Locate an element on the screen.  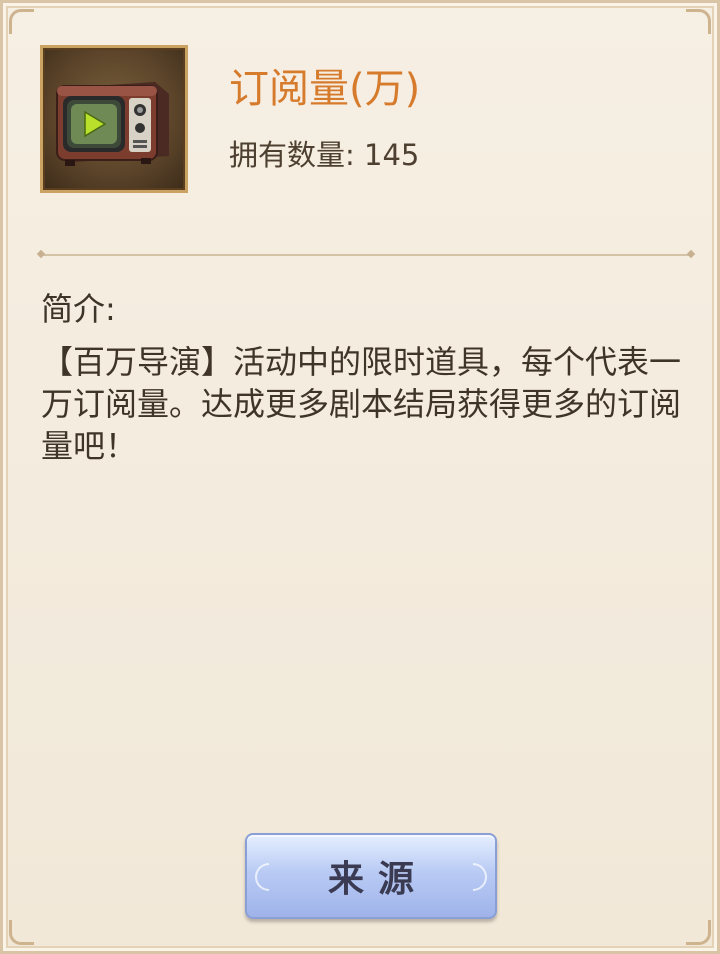
description-heading: 简介: is located at coordinates (78, 309).